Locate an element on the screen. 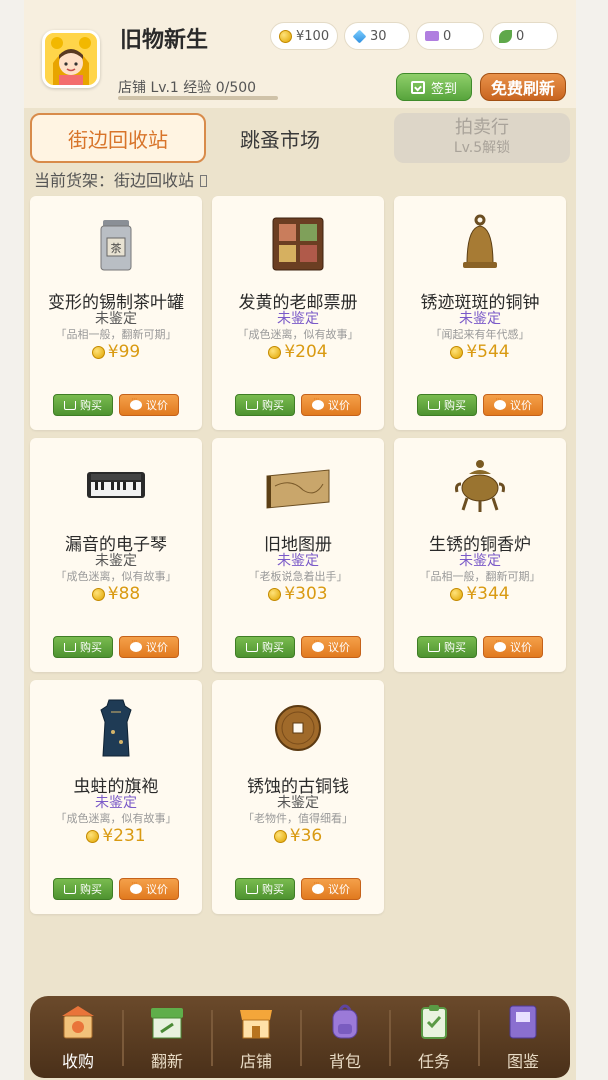 This screenshot has width=608, height=1080. item-price: ¥204 is located at coordinates (298, 352).